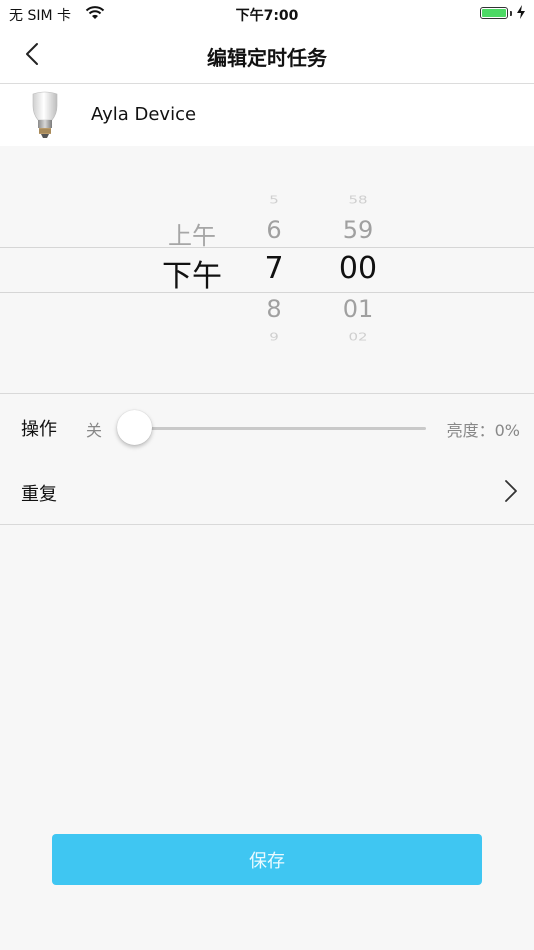 This screenshot has width=534, height=950. Describe the element at coordinates (274, 268) in the screenshot. I see `picker-hour-selected: 7` at that location.